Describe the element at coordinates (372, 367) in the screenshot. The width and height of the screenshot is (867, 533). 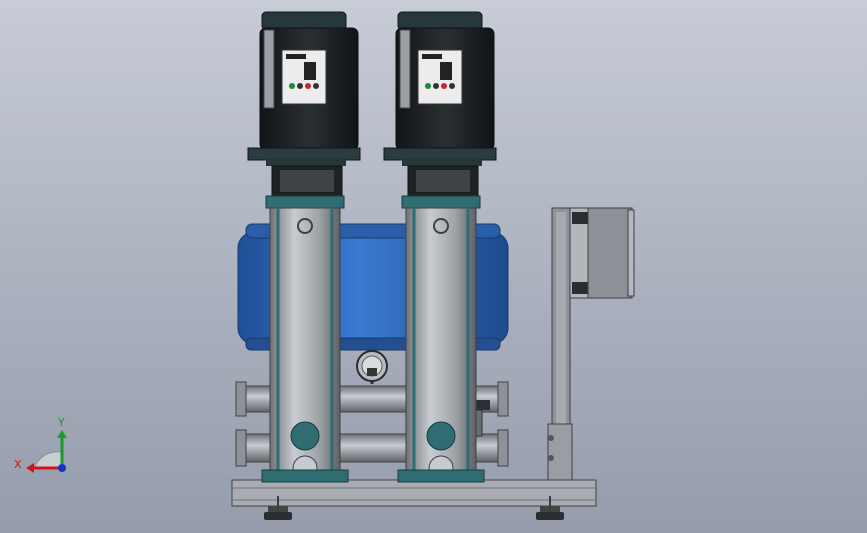
I see `pressure-gauge` at that location.